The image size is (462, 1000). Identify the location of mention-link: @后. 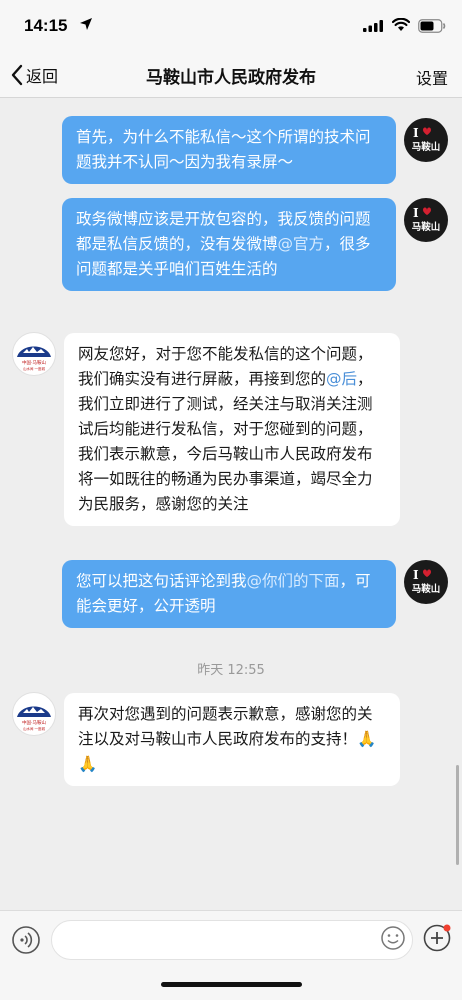
(341, 379).